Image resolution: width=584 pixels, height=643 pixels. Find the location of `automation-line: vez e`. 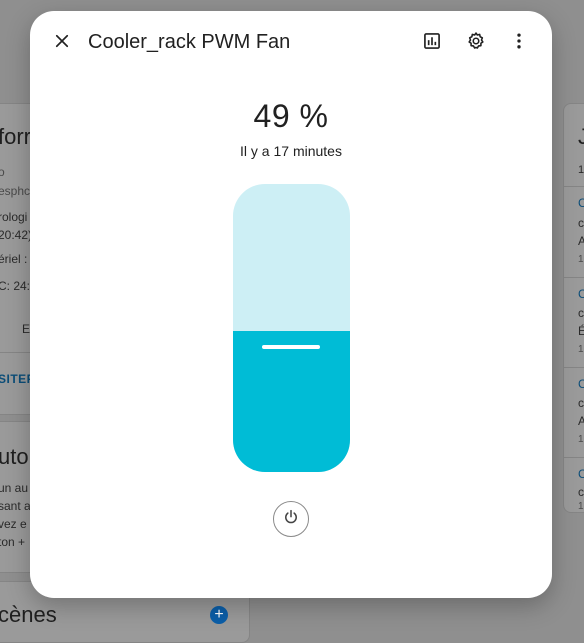

automation-line: vez e is located at coordinates (13, 524).